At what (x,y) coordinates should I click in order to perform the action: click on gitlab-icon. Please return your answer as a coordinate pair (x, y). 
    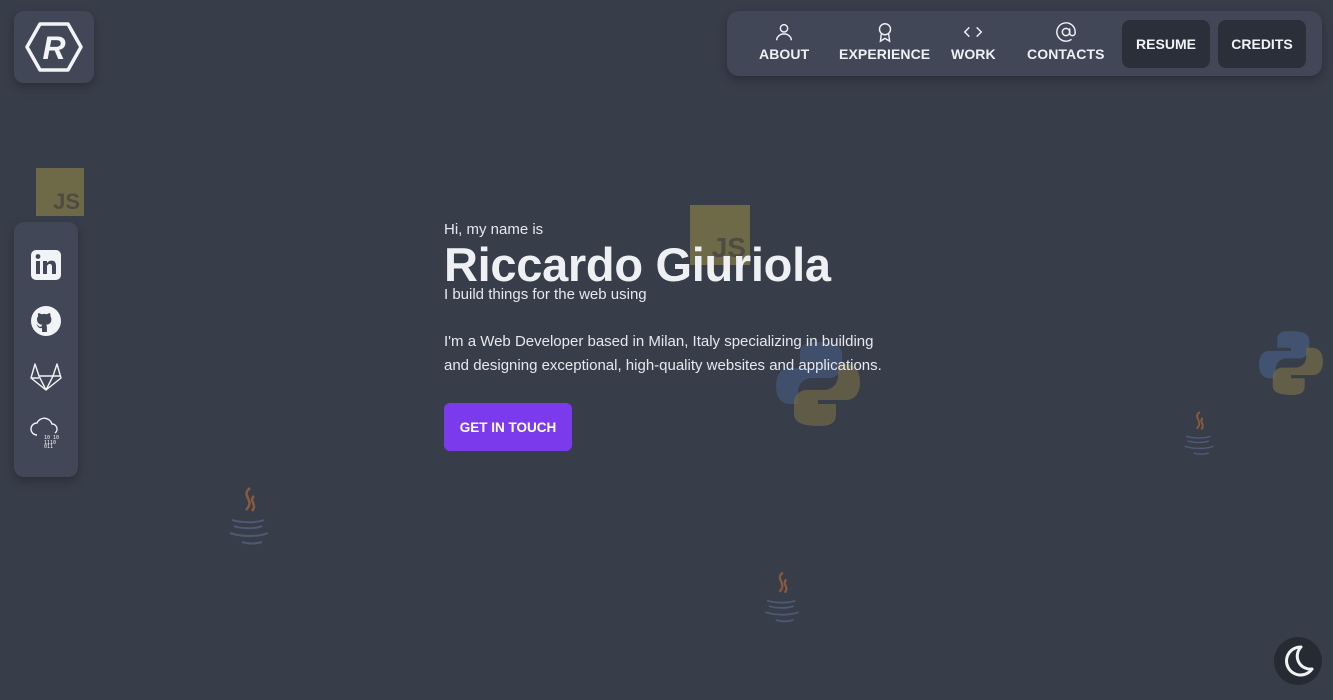
    Looking at the image, I should click on (46, 377).